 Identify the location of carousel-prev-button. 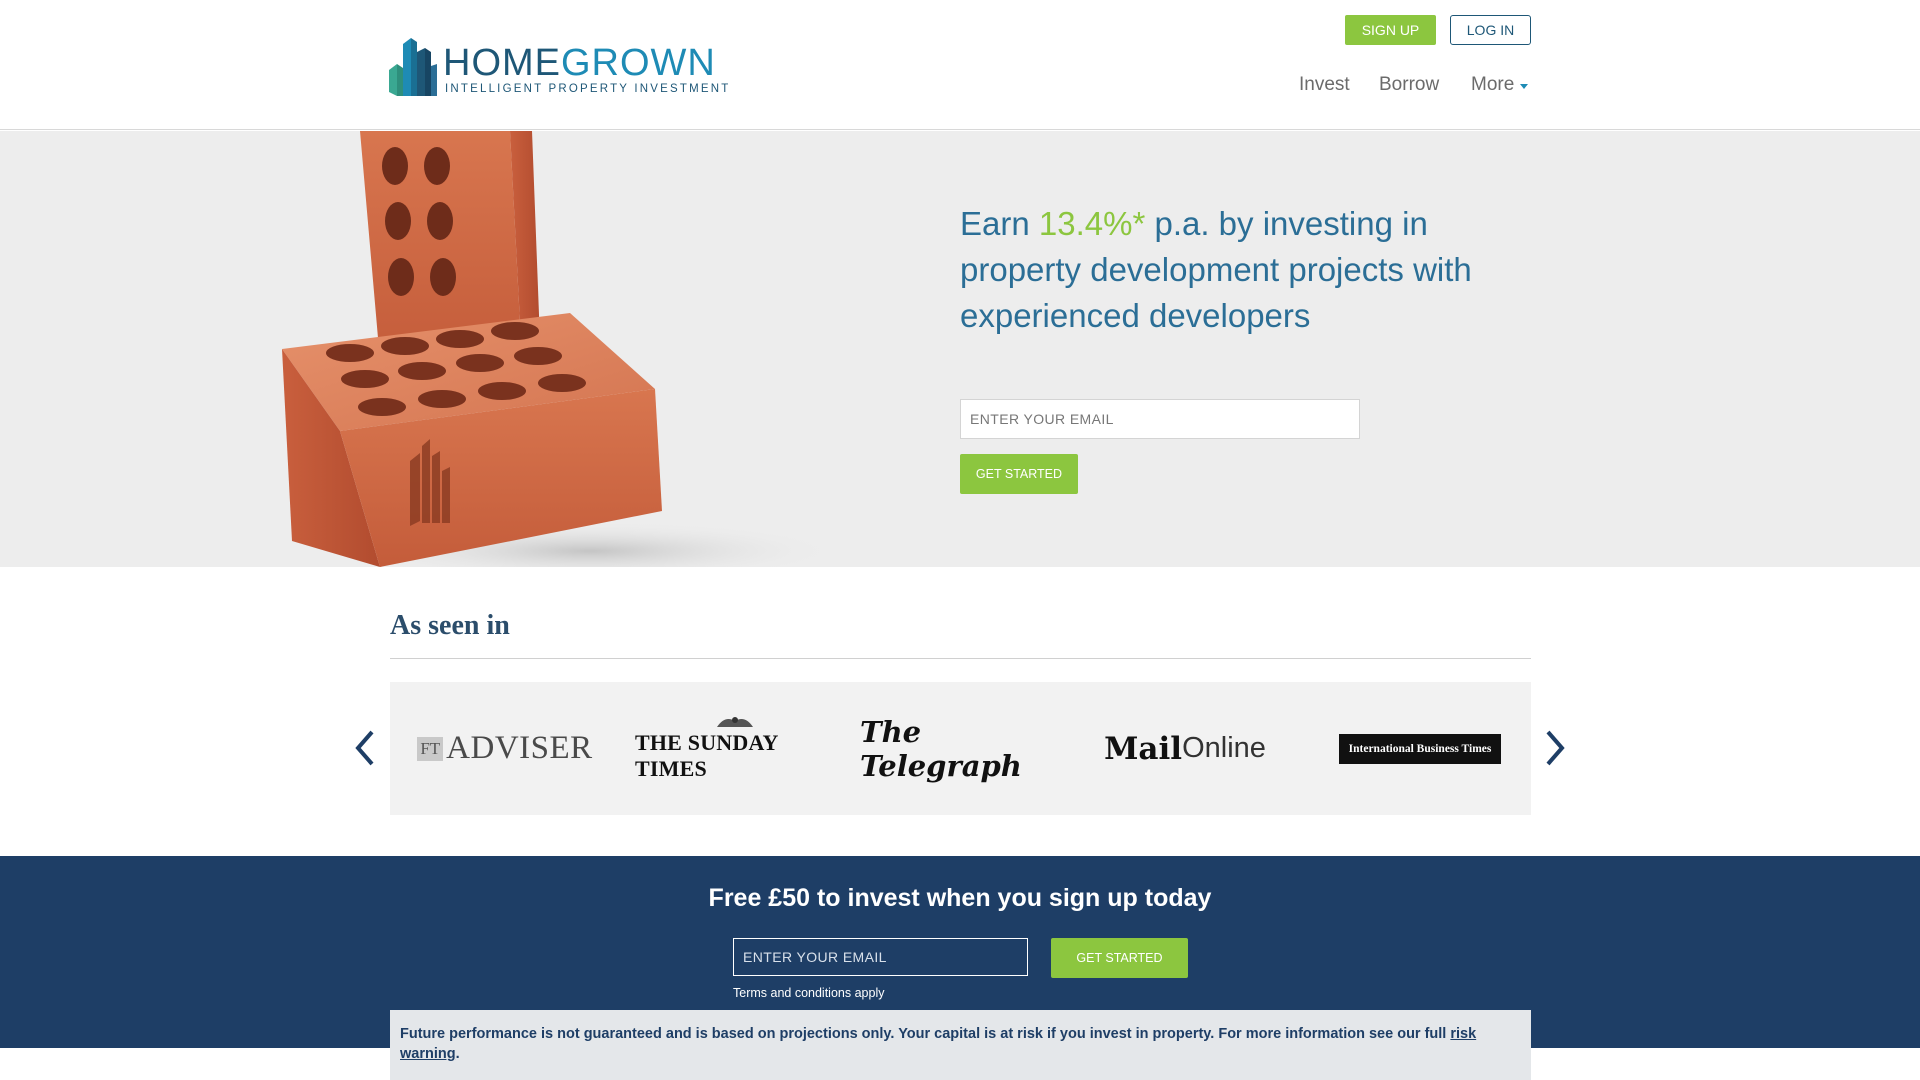
(365, 748).